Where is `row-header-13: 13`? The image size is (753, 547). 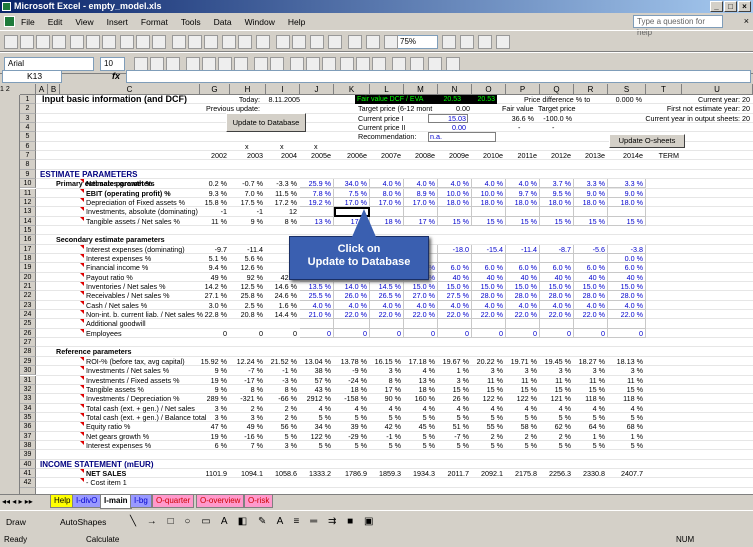 row-header-13: 13 is located at coordinates (28, 212).